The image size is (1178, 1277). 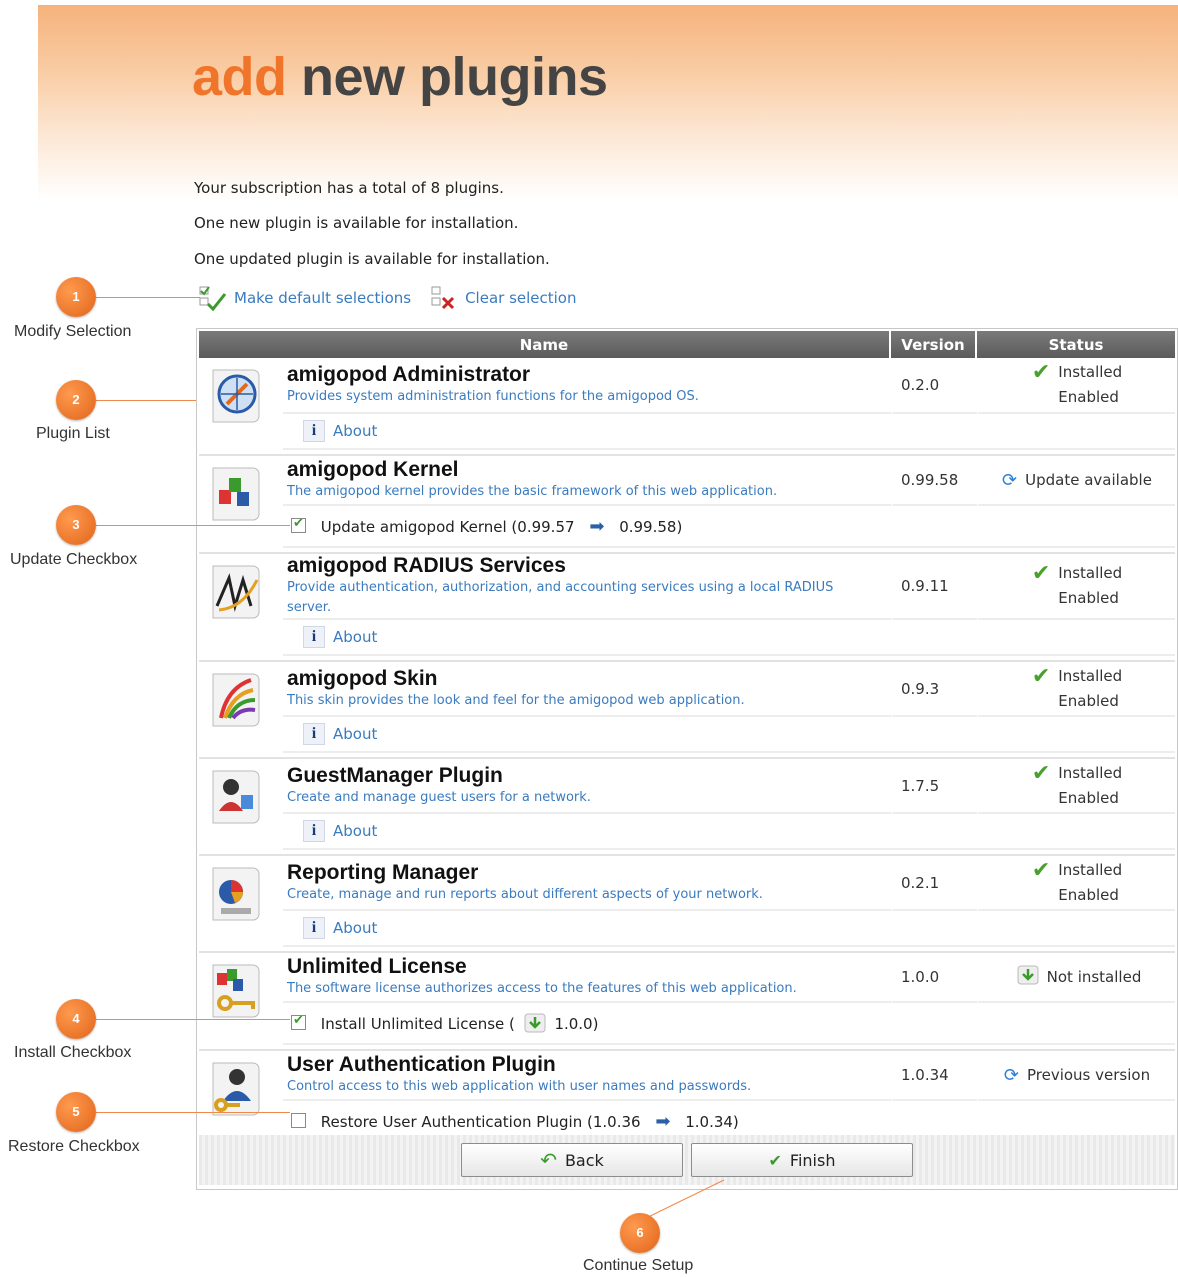 What do you see at coordinates (1010, 480) in the screenshot?
I see `update-available-icon: ⟳` at bounding box center [1010, 480].